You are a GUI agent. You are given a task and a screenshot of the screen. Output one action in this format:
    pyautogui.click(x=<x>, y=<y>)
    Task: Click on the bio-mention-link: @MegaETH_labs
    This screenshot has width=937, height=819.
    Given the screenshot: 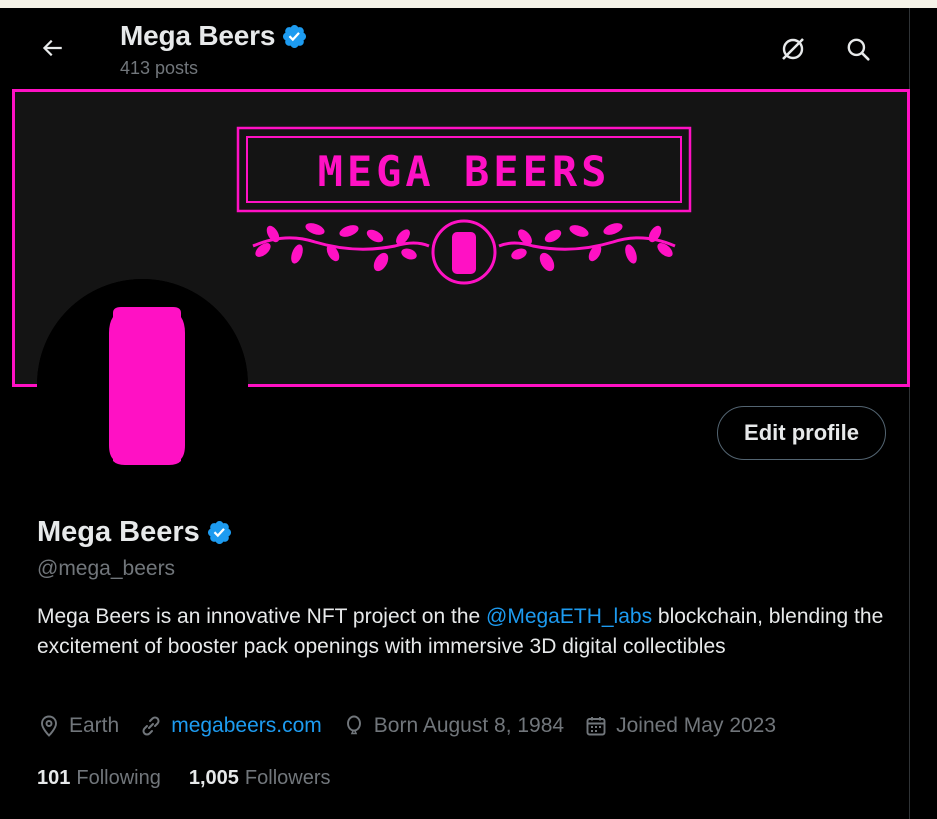 What is the action you would take?
    pyautogui.click(x=569, y=616)
    